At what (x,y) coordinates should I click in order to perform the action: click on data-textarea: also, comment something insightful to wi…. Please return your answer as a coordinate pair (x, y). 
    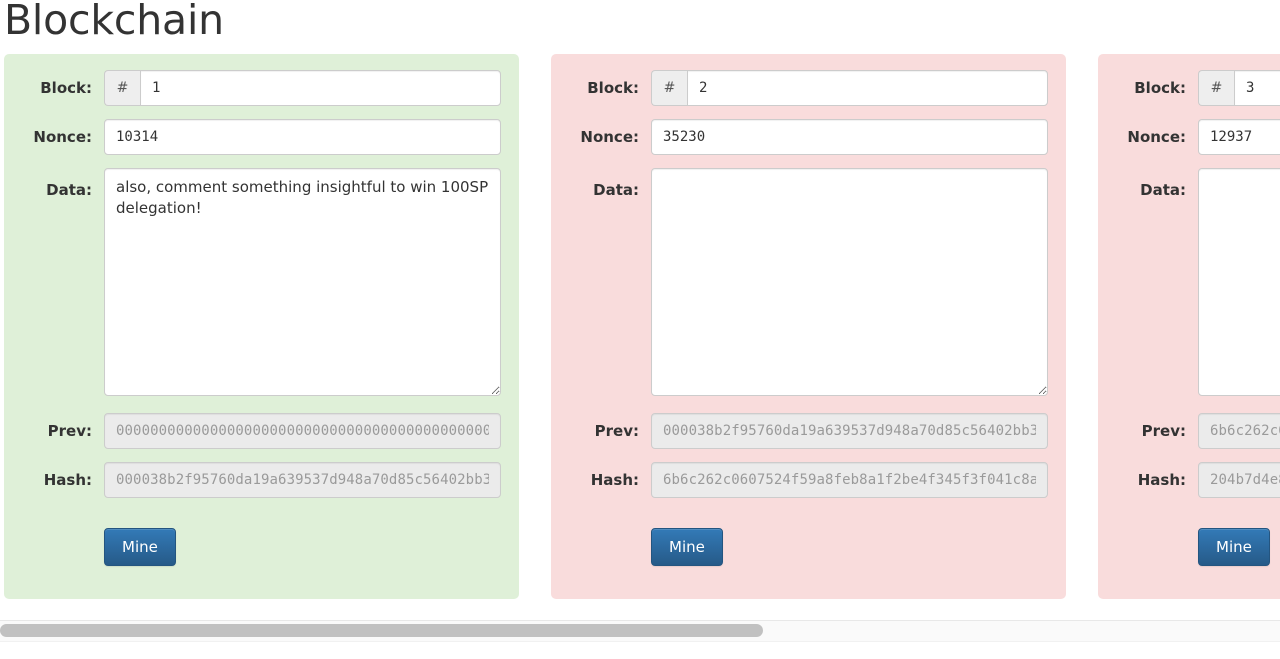
    Looking at the image, I should click on (302, 282).